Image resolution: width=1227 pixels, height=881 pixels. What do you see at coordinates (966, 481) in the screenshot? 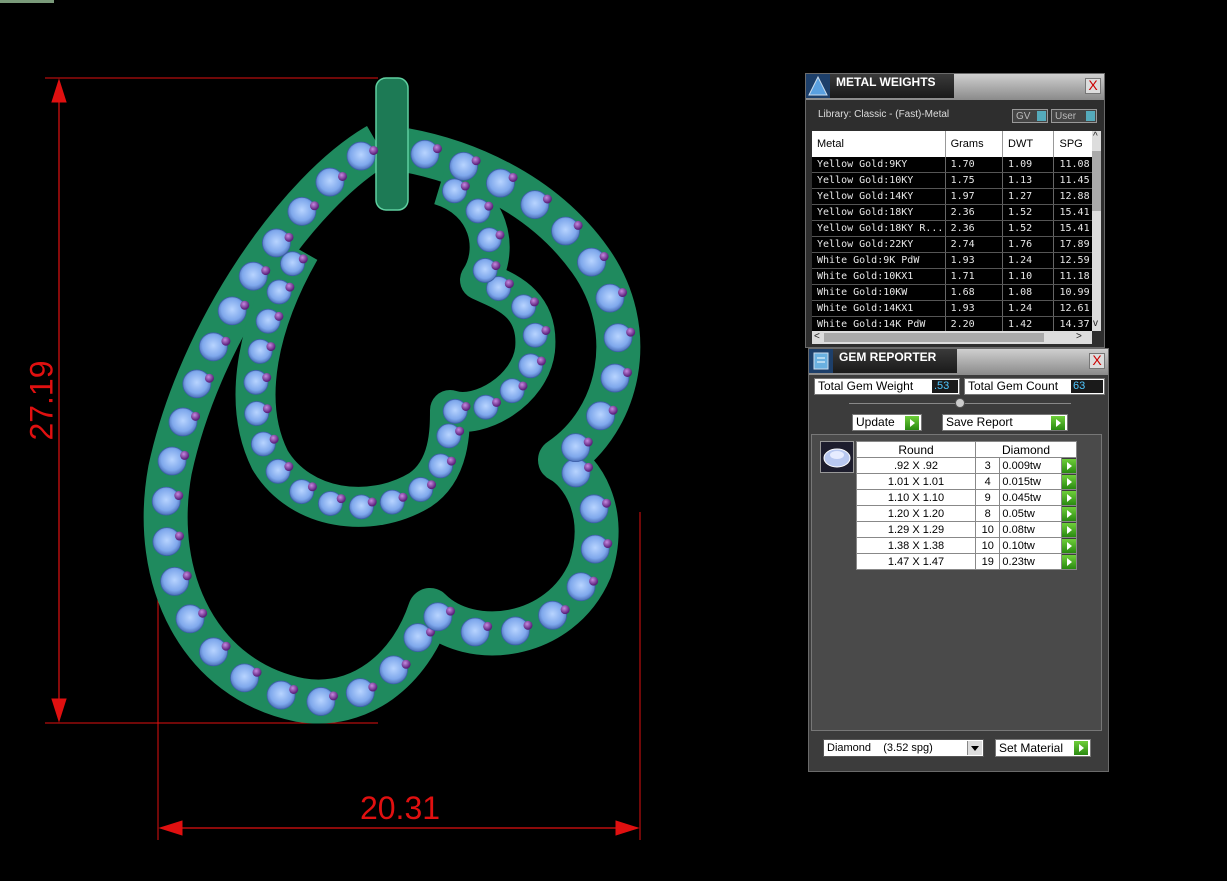
I see `gem-row: 1.01 X 1.01 4 0.015tw` at bounding box center [966, 481].